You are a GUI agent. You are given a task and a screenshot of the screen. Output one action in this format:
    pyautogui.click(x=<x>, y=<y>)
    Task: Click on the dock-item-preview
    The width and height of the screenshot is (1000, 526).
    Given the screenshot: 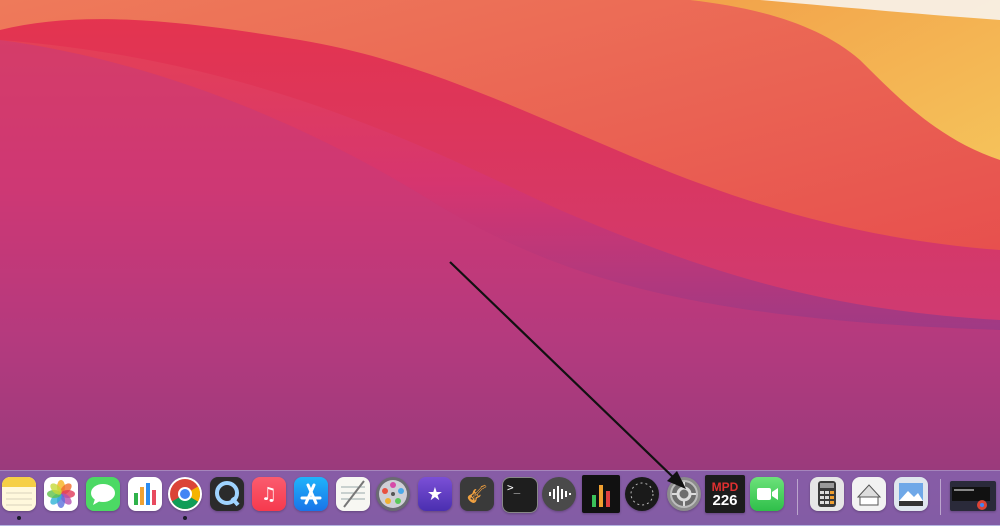 What is the action you would take?
    pyautogui.click(x=911, y=494)
    